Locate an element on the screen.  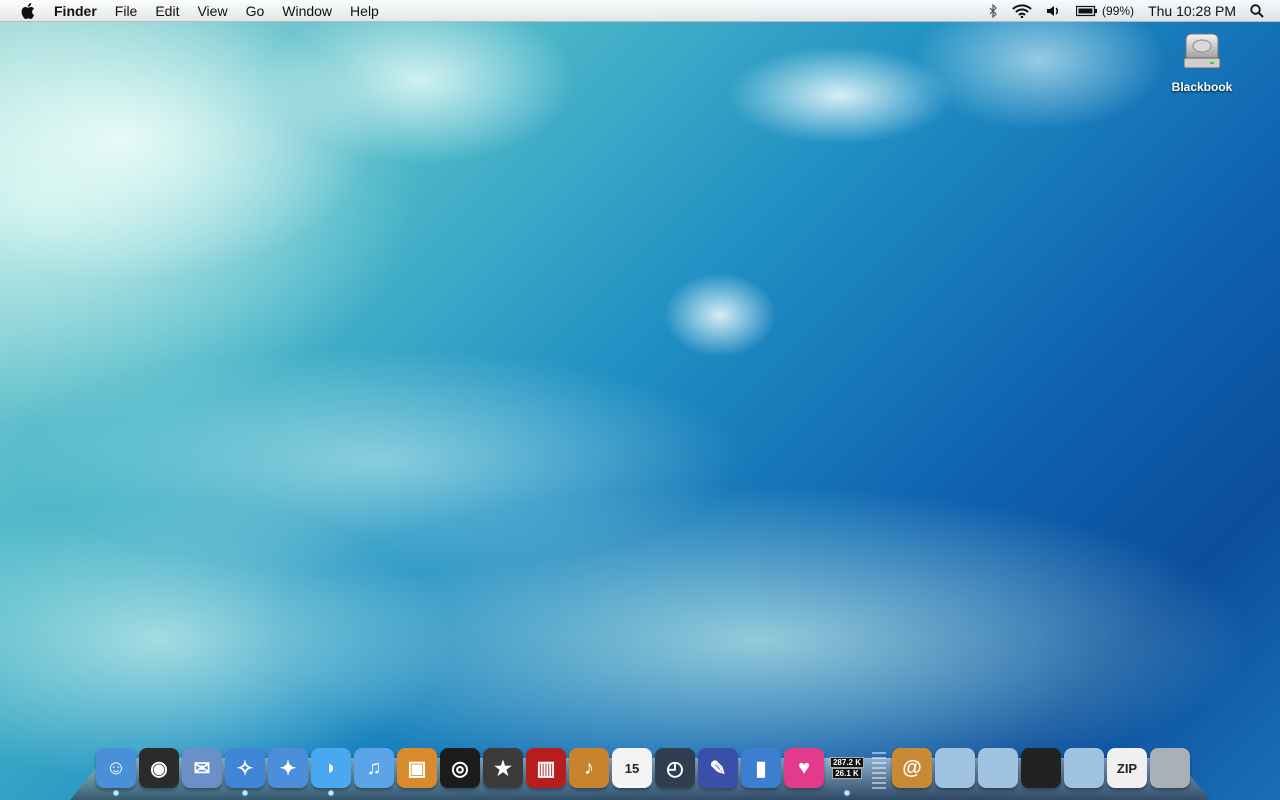
dock-glyph: ZIP is located at coordinates (1127, 768).